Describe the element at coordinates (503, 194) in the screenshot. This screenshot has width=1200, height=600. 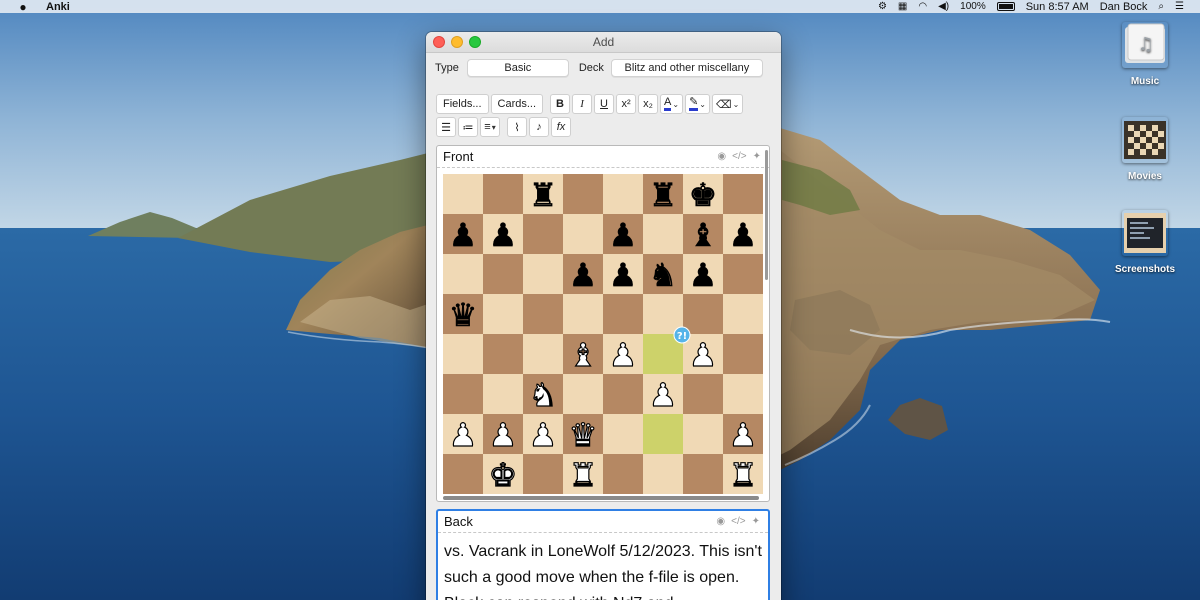
I see `board-square-b8` at that location.